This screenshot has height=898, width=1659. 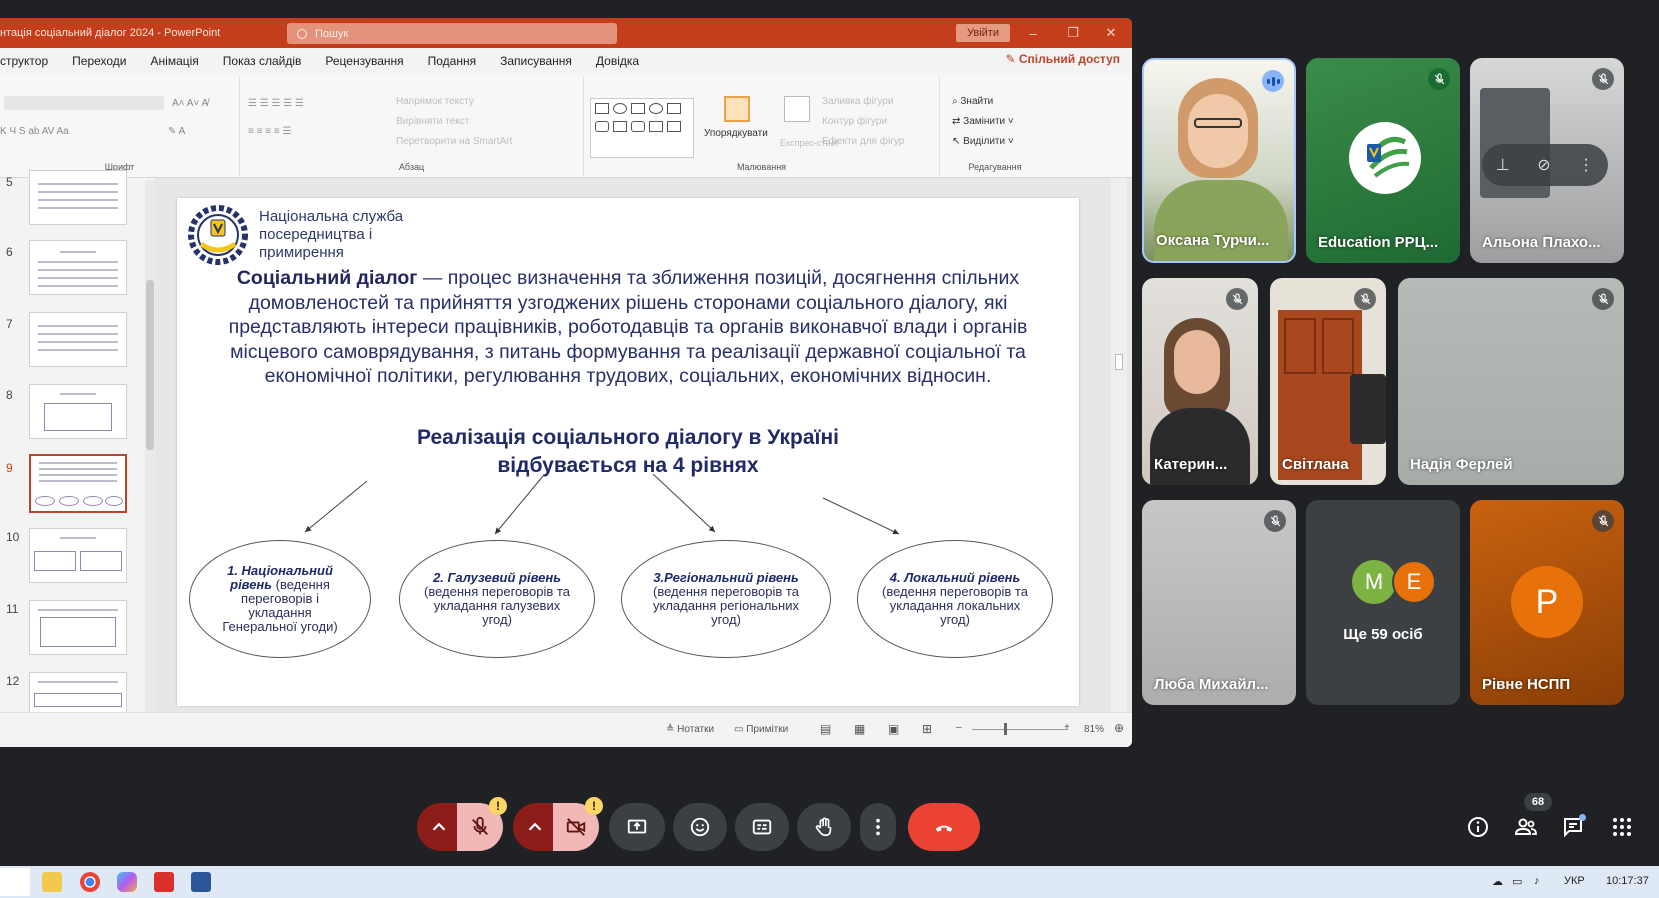 What do you see at coordinates (1574, 881) in the screenshot?
I see `language-indicator: УКР` at bounding box center [1574, 881].